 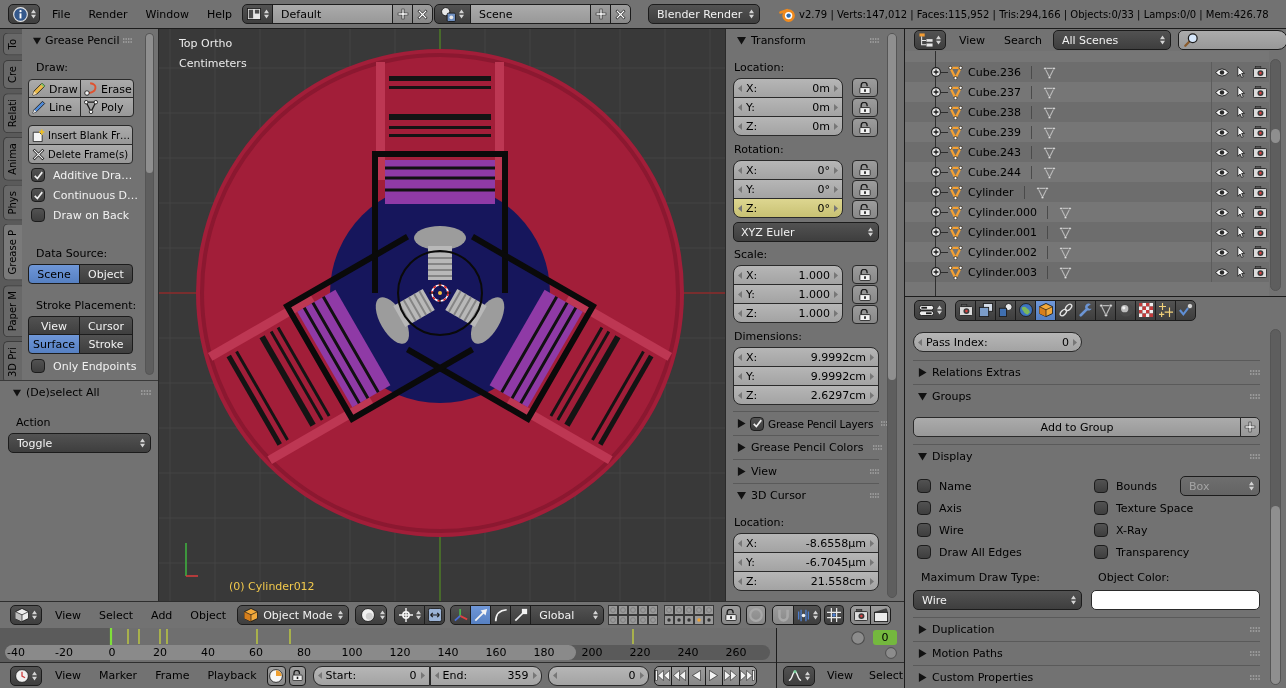 What do you see at coordinates (788, 107) in the screenshot?
I see `number-field: Y: 0m` at bounding box center [788, 107].